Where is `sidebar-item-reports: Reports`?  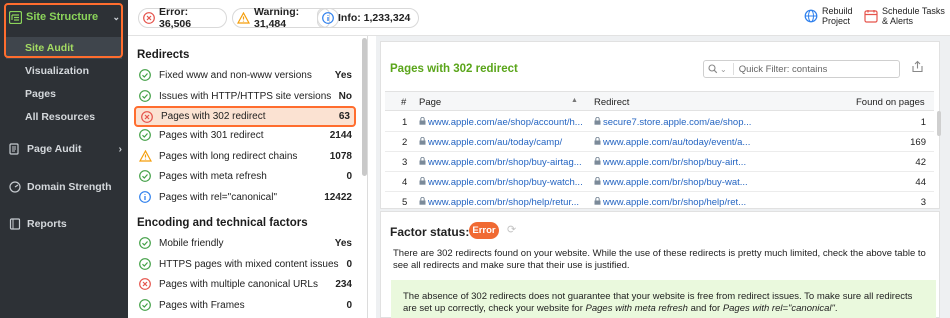
sidebar-item-reports: Reports is located at coordinates (65, 224).